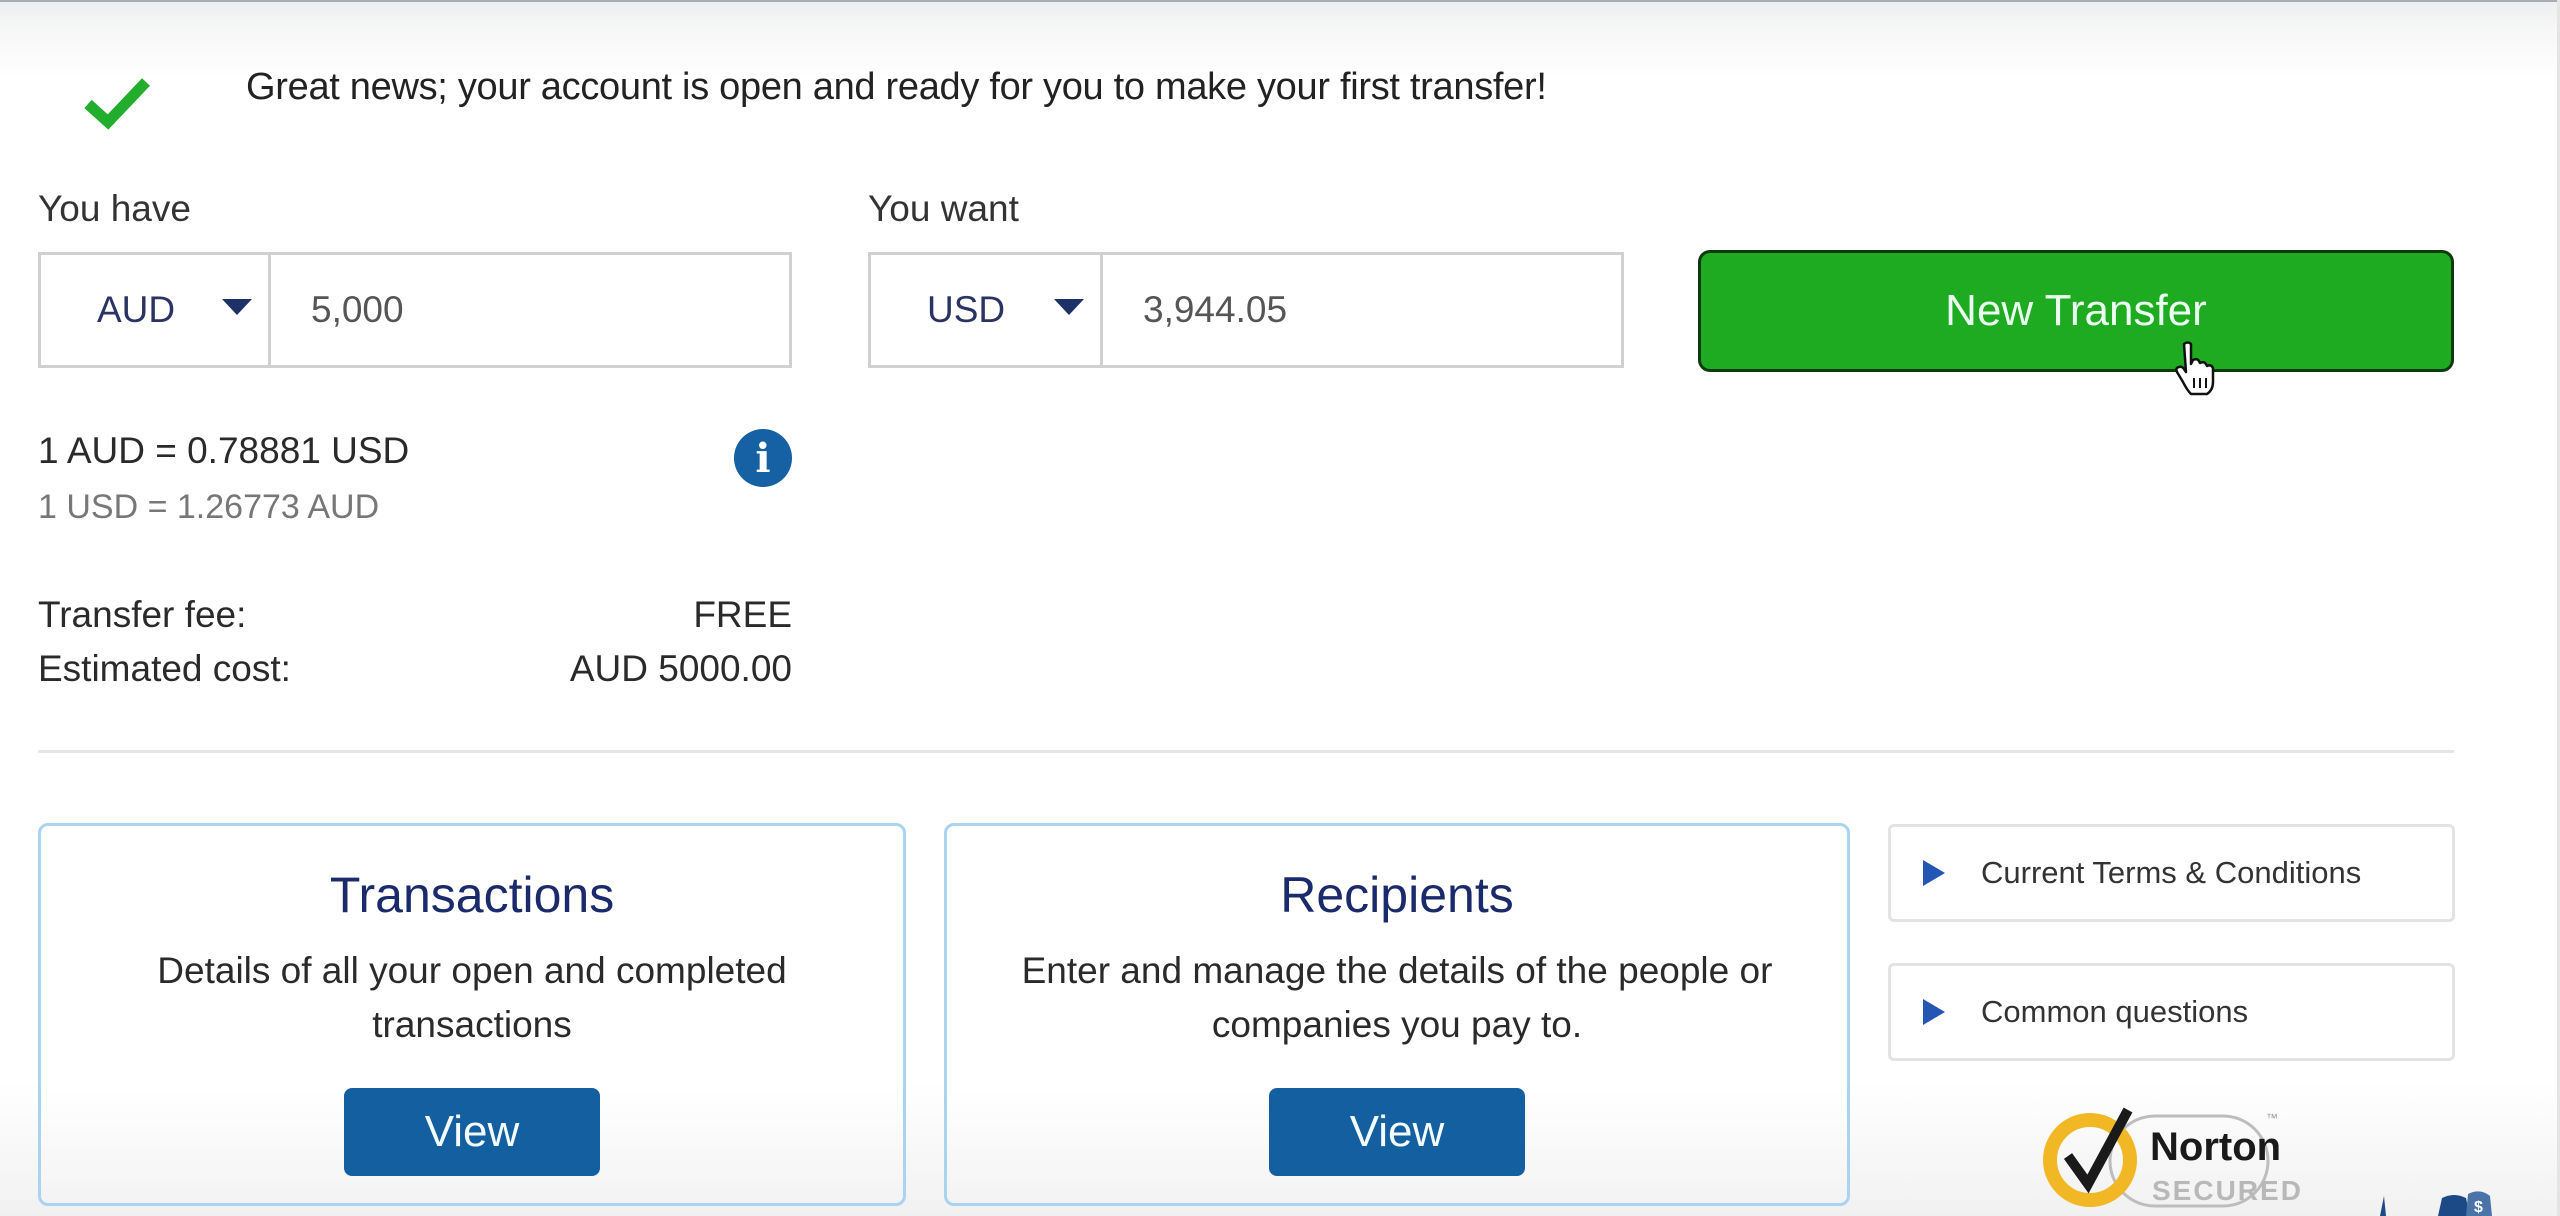  Describe the element at coordinates (763, 458) in the screenshot. I see `info-icon: i` at that location.